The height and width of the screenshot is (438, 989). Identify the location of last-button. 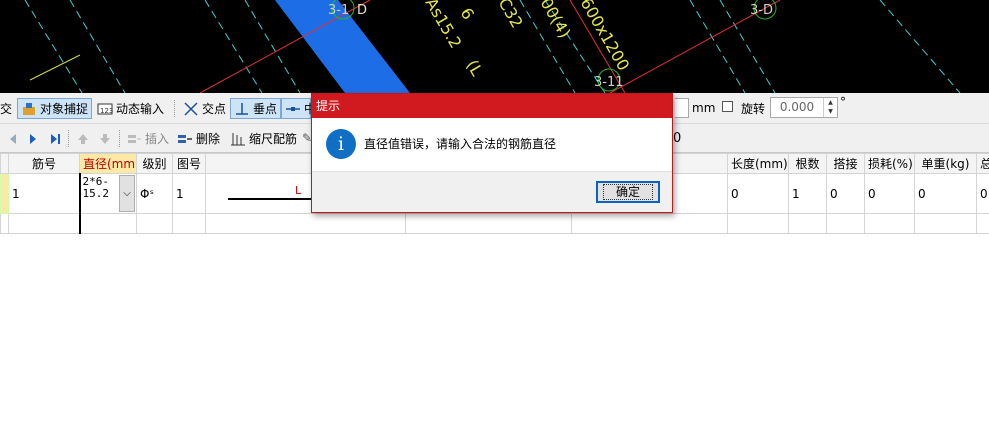
(55, 138).